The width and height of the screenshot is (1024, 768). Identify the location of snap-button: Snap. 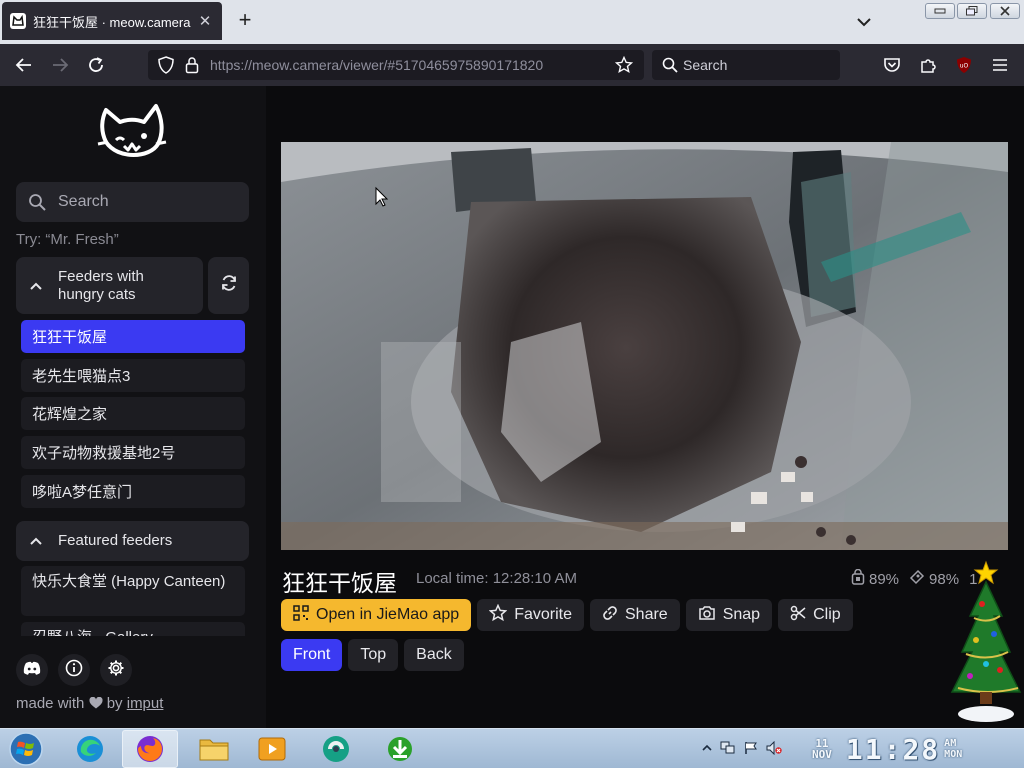
(729, 615).